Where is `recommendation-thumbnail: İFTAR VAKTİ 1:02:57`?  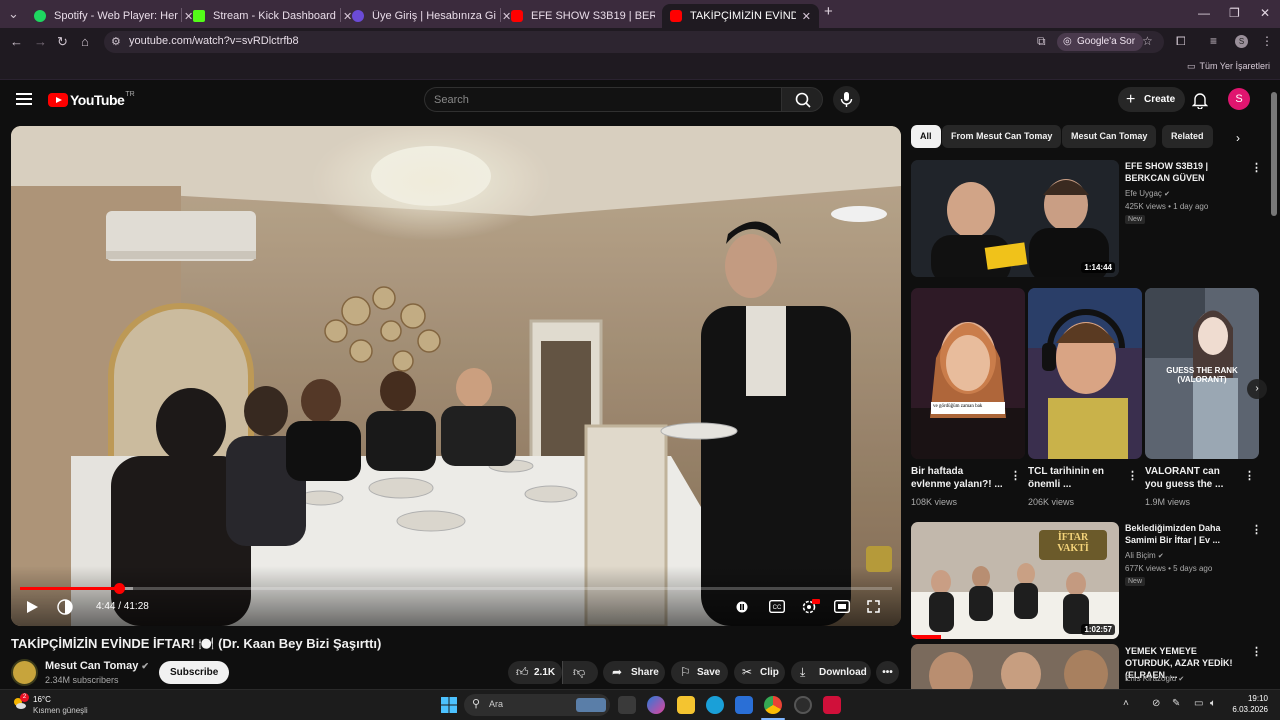
recommendation-thumbnail: İFTAR VAKTİ 1:02:57 is located at coordinates (1015, 580).